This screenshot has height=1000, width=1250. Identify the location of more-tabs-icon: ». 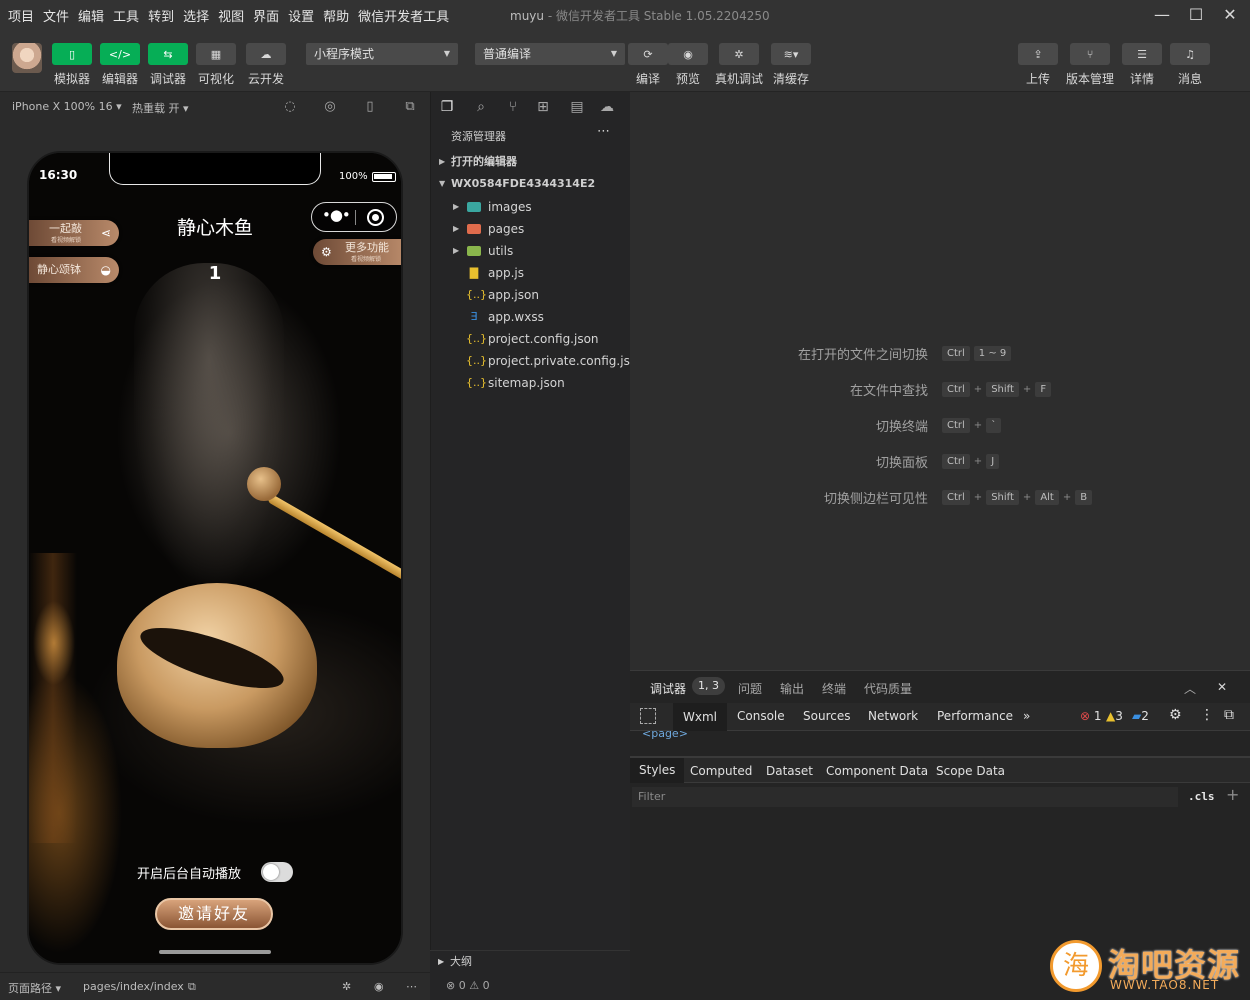
(1026, 716).